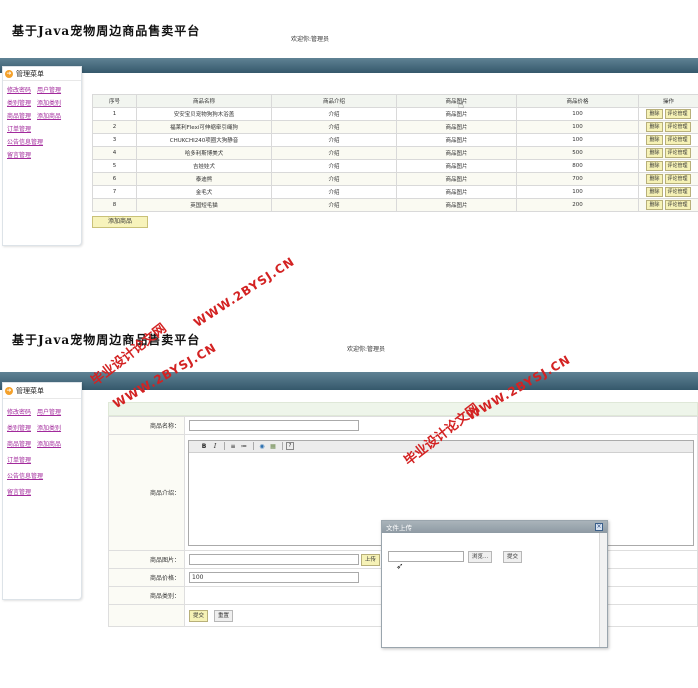 This screenshot has height=688, width=698. What do you see at coordinates (274, 577) in the screenshot?
I see `product-price-input: 100` at bounding box center [274, 577].